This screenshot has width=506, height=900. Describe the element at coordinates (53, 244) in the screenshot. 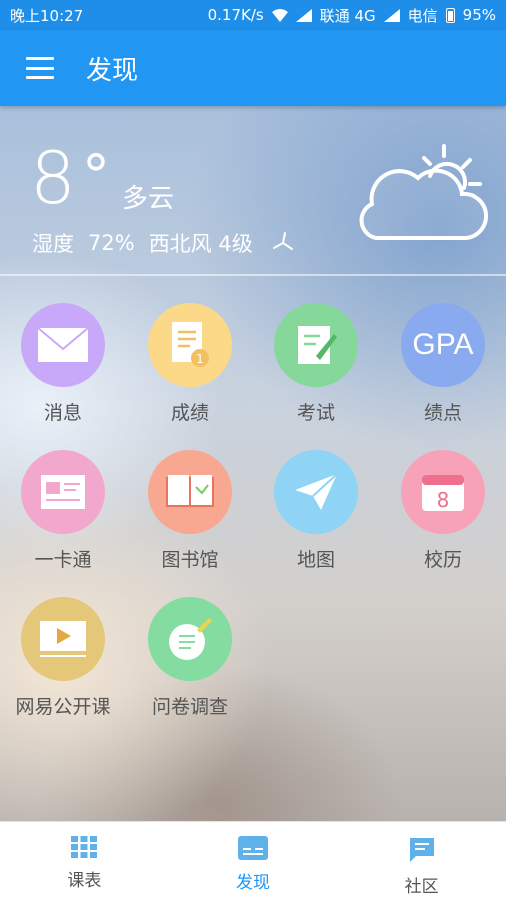

I see `humidity-label: 湿度` at that location.